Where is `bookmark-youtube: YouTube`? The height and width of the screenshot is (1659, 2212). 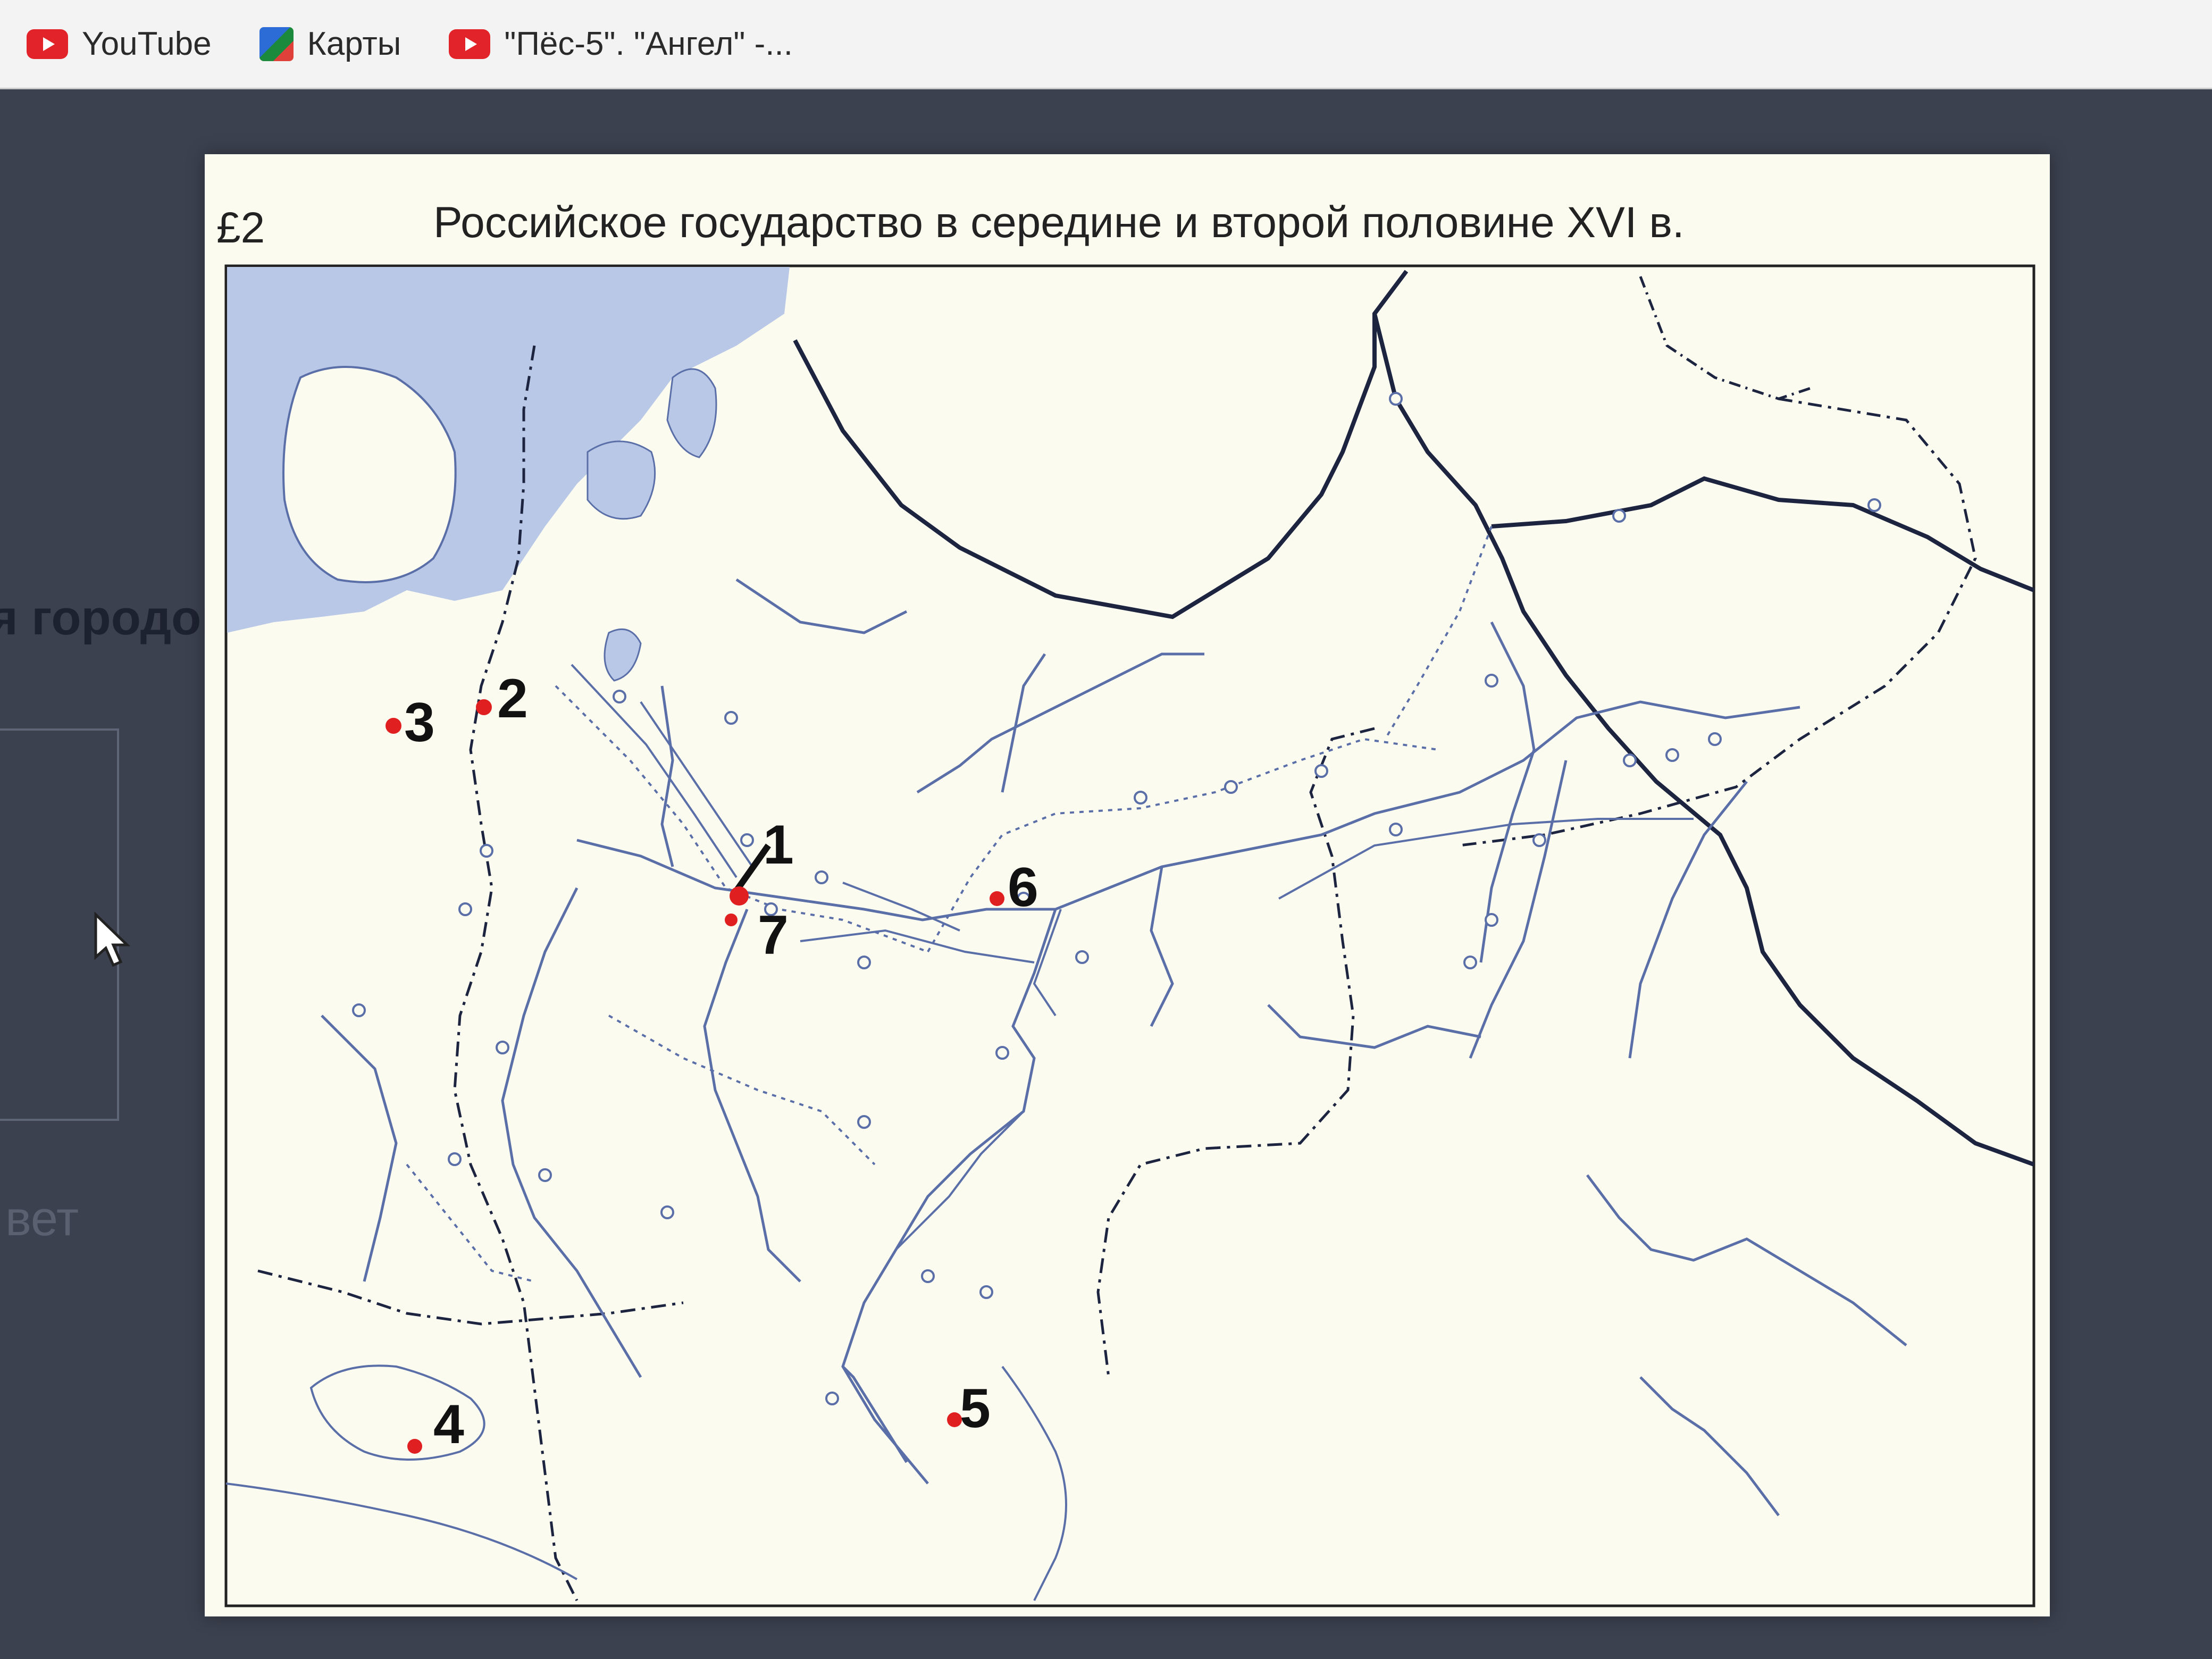
bookmark-youtube: YouTube is located at coordinates (119, 44).